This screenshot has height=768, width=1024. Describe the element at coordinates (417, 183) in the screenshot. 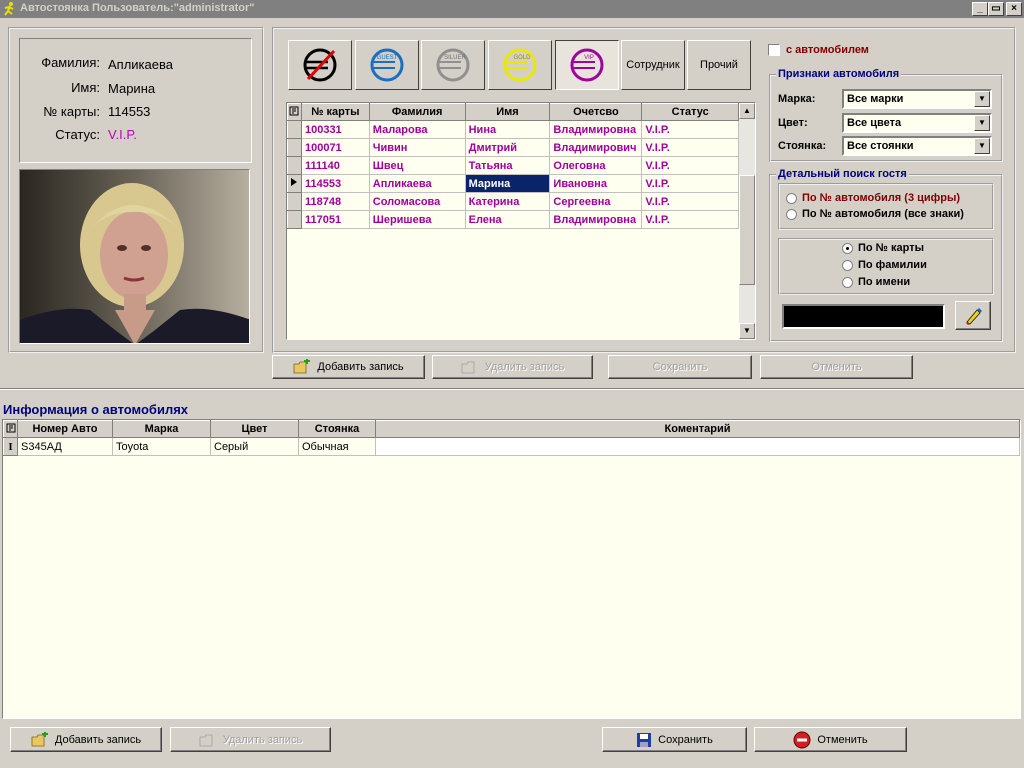

I see `cell-surname: Апликаева` at that location.